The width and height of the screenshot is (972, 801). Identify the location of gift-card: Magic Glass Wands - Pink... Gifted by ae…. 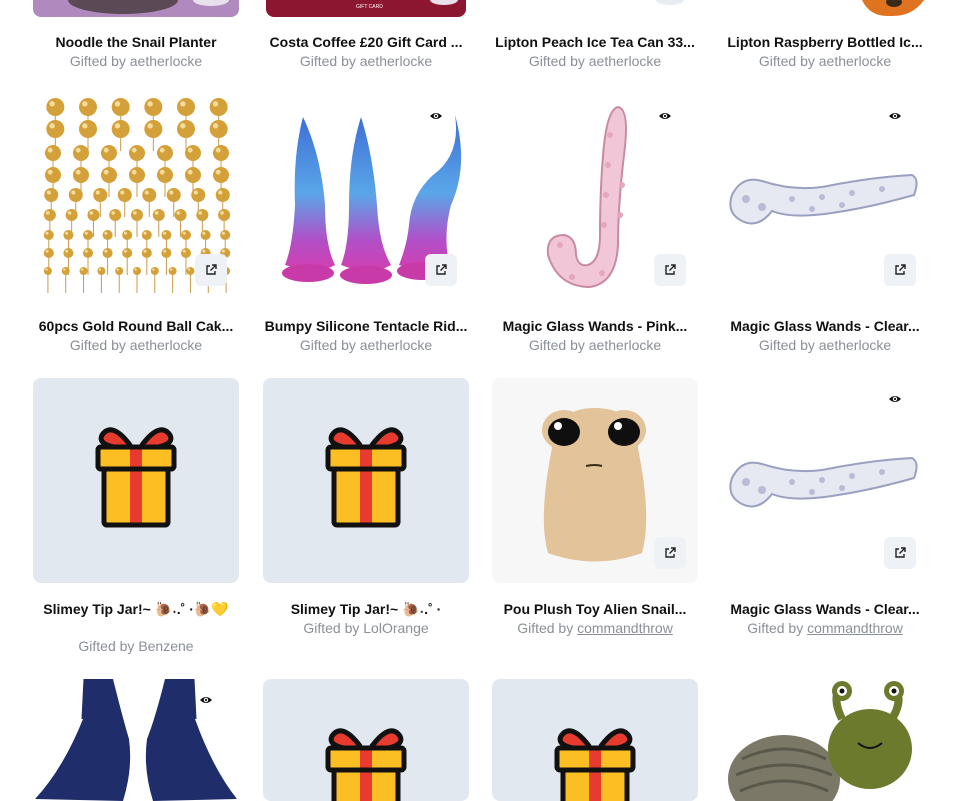
(595, 225).